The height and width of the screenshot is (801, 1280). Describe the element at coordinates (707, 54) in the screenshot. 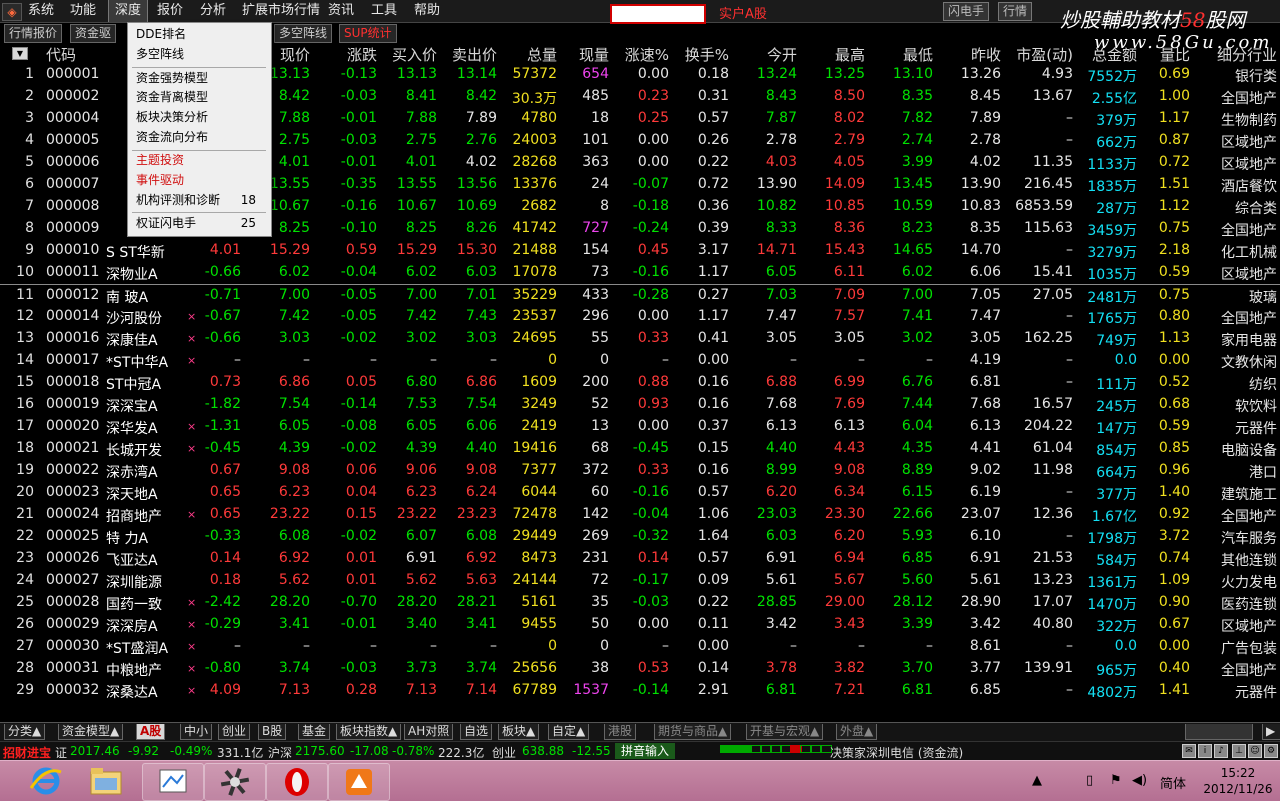

I see `col-turnover-header: 换手%` at that location.